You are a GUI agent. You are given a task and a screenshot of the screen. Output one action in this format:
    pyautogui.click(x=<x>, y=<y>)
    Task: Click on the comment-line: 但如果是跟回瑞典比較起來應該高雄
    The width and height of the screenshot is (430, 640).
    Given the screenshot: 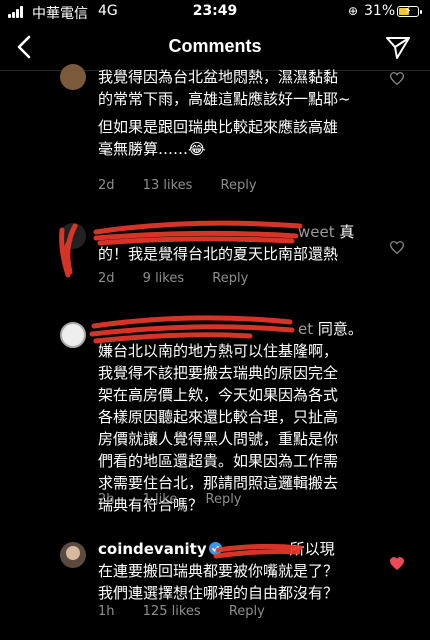 What is the action you would take?
    pyautogui.click(x=218, y=127)
    